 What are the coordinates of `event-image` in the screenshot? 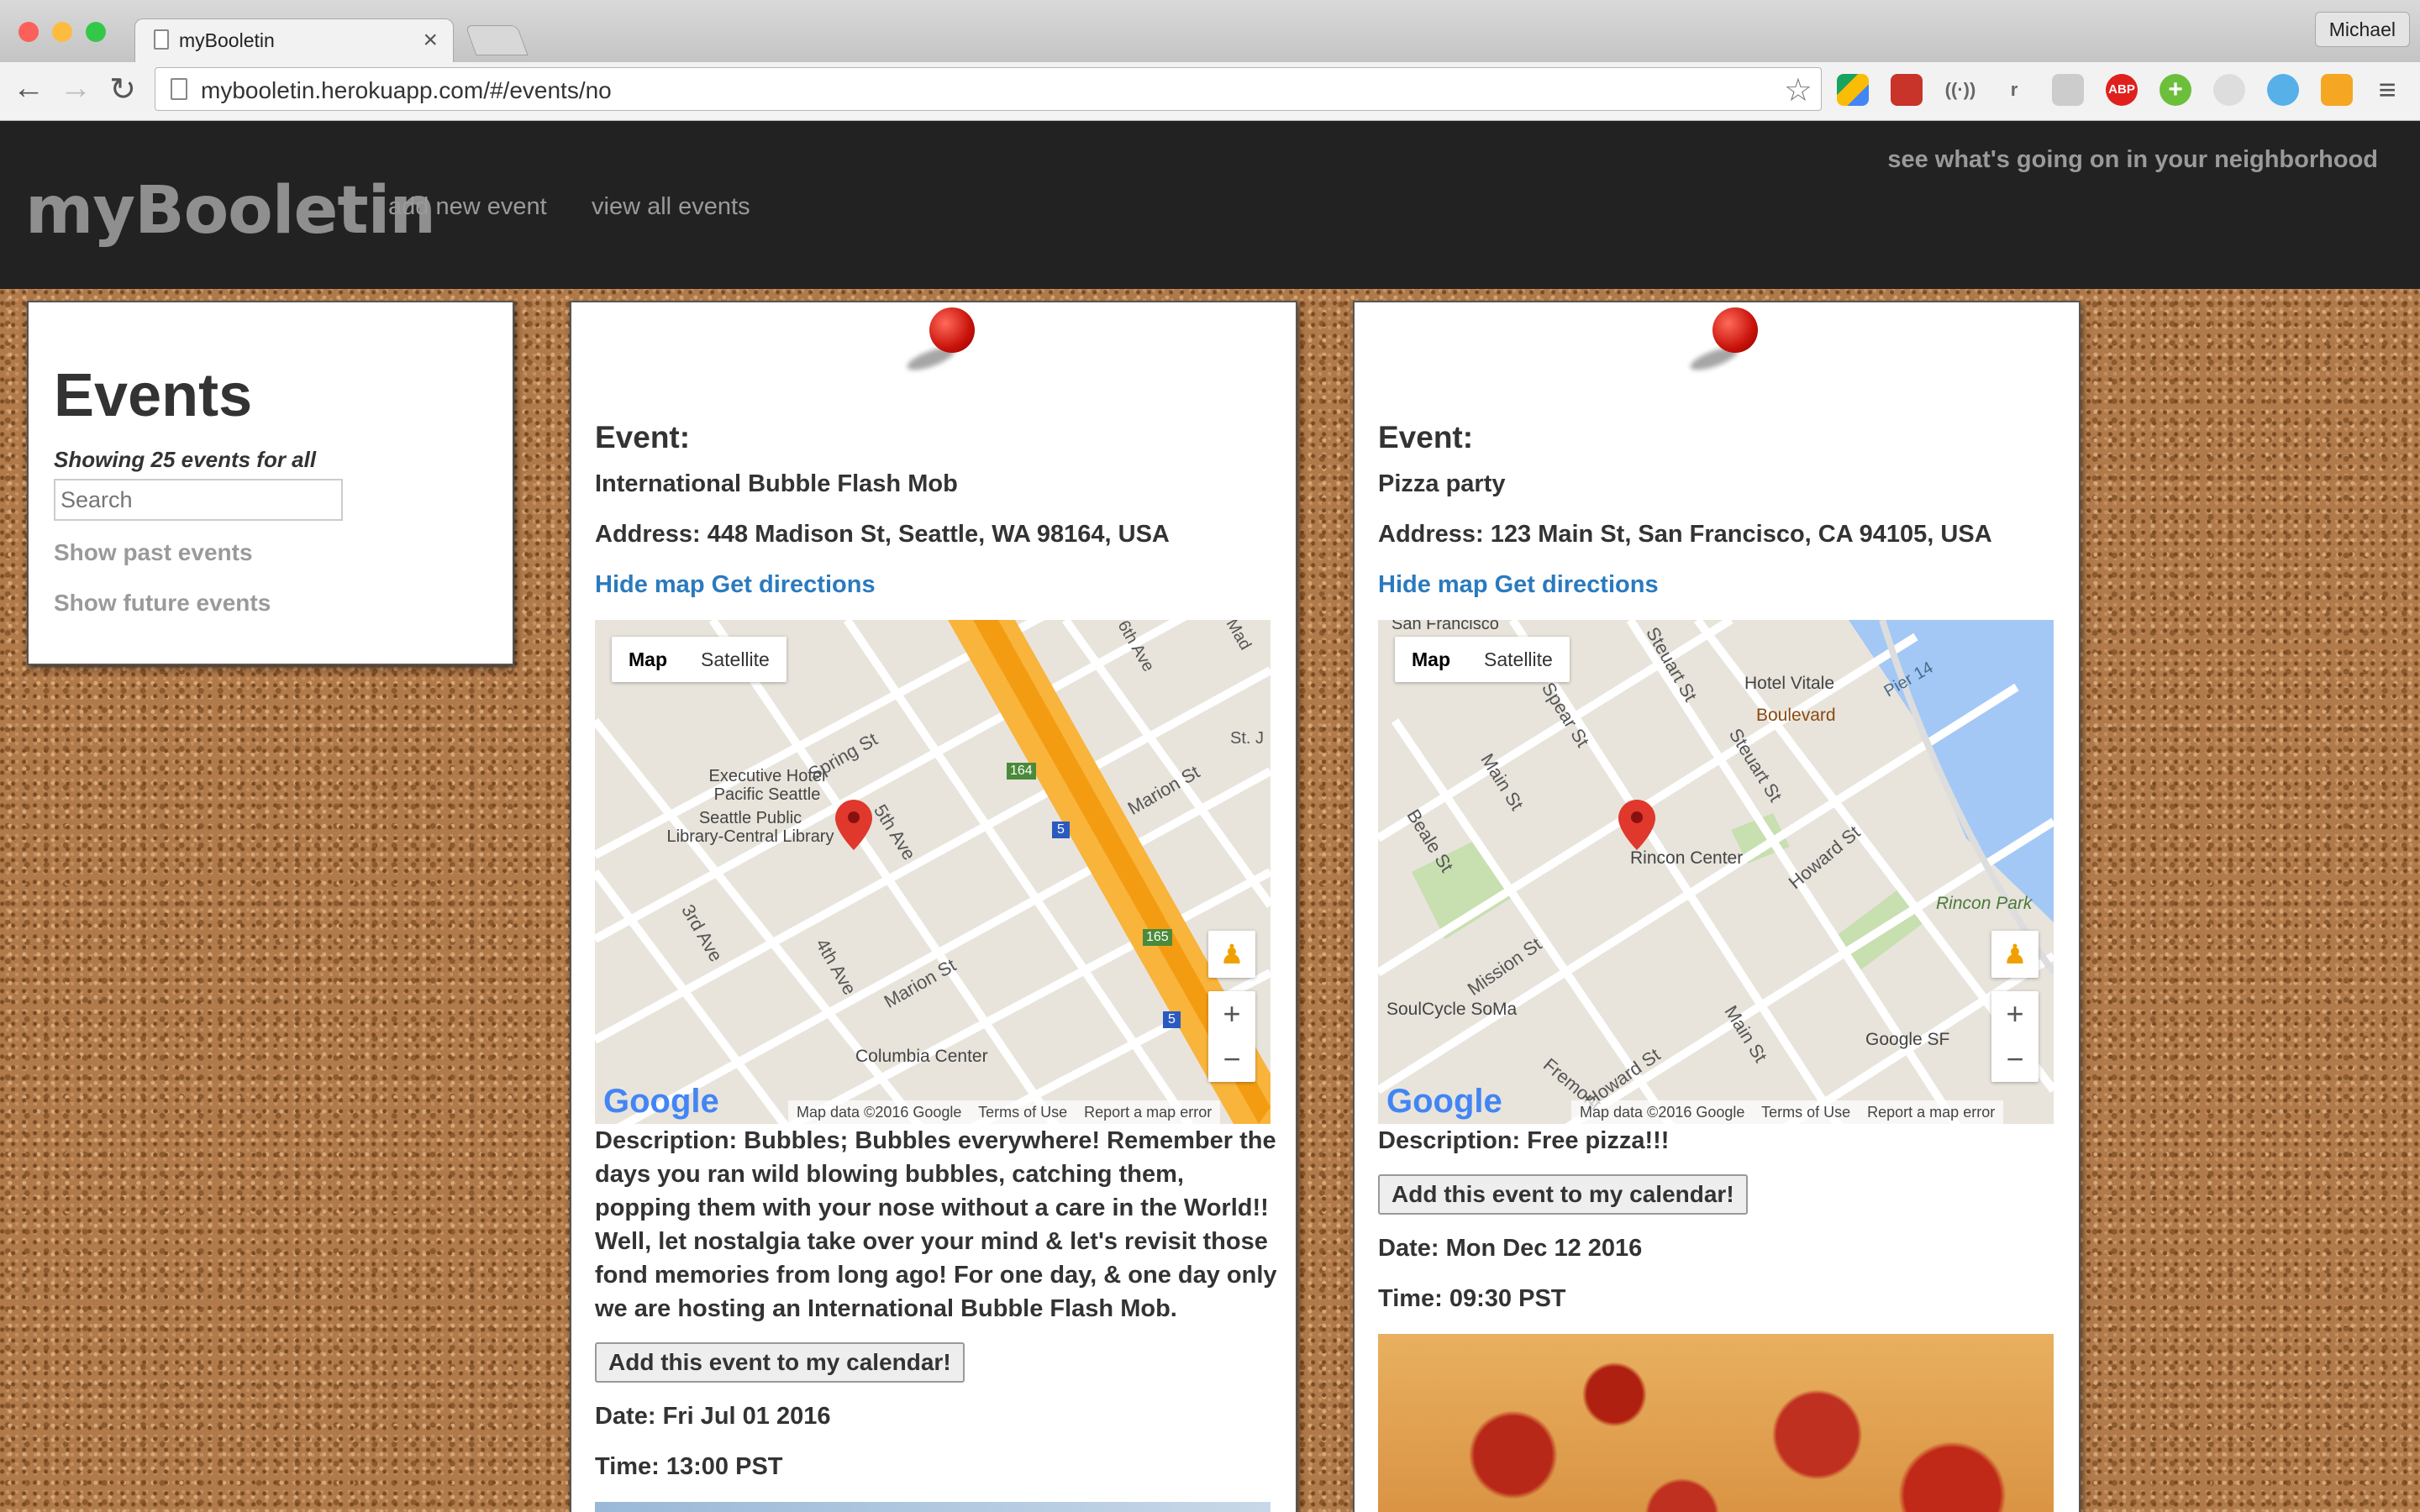 It's located at (932, 1507).